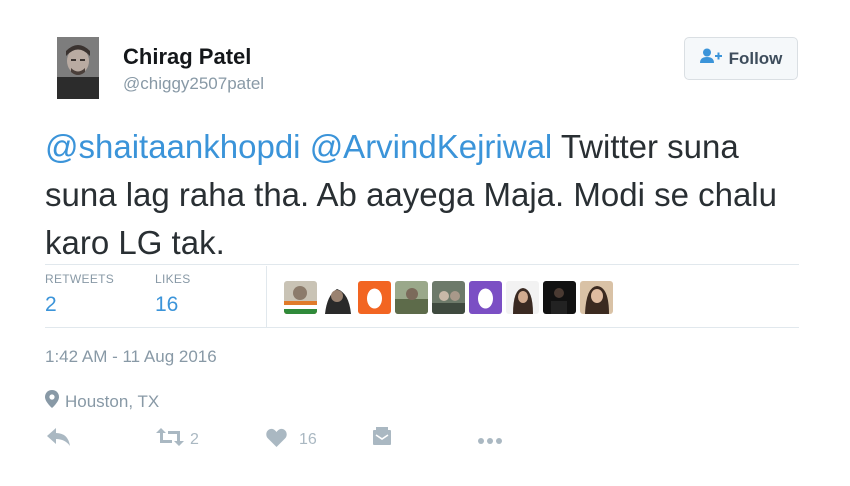 Image resolution: width=850 pixels, height=486 pixels. I want to click on mention-link-arvindkejriwal: @ArvindKejriwal, so click(431, 146).